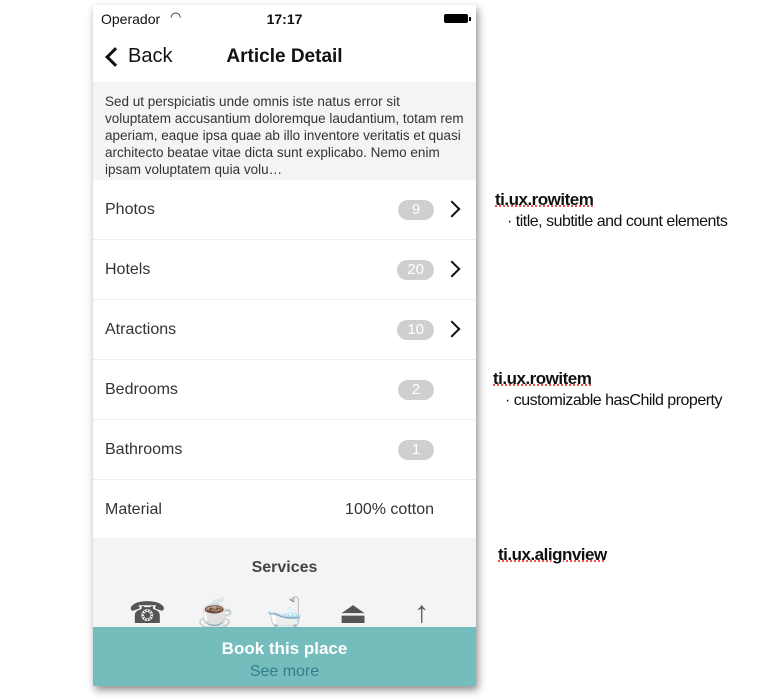 The height and width of the screenshot is (700, 777). I want to click on clock: 17:17, so click(284, 19).